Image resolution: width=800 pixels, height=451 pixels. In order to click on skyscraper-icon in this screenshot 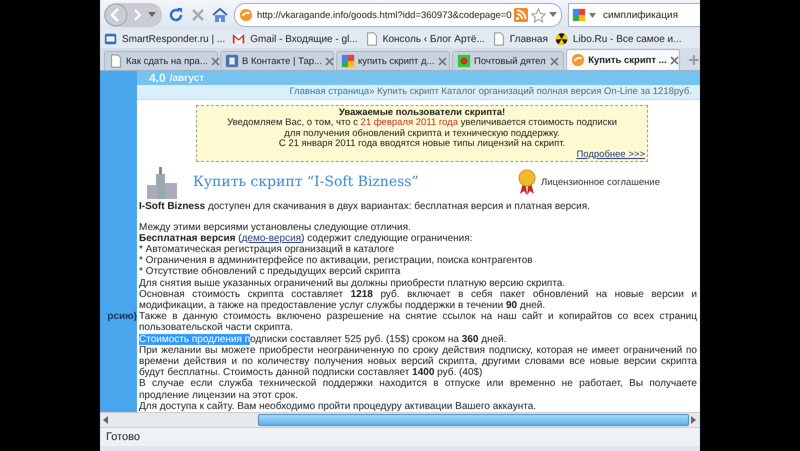, I will do `click(162, 182)`.